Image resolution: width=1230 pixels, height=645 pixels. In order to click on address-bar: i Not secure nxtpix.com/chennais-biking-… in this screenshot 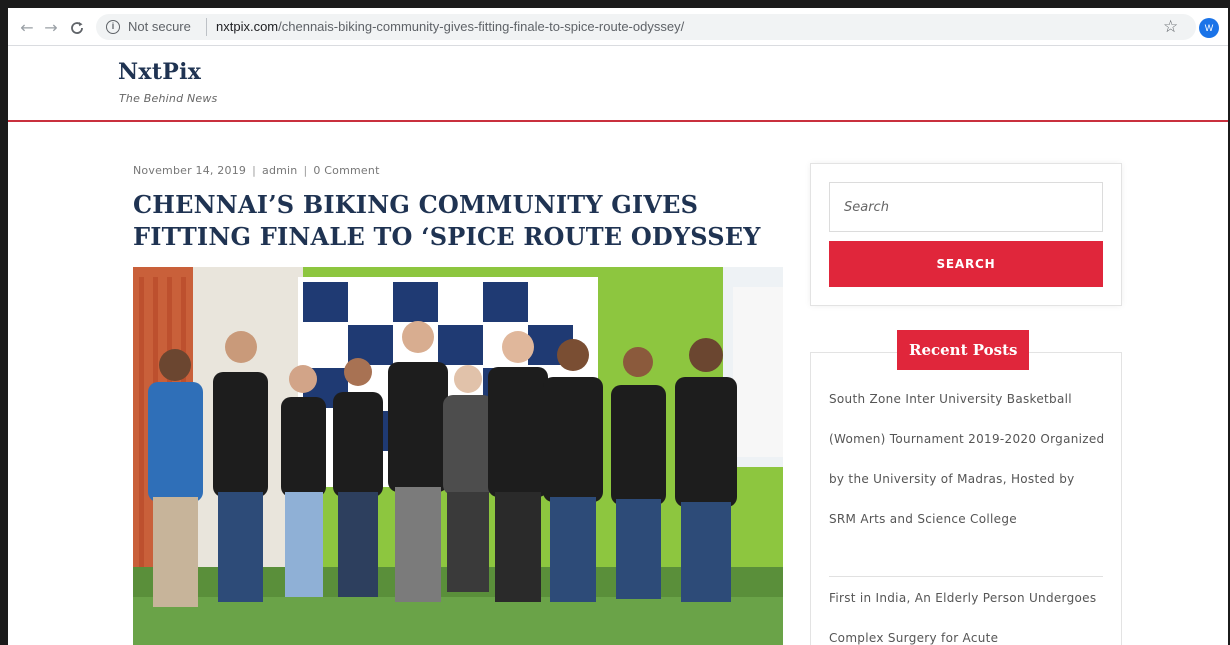, I will do `click(646, 27)`.